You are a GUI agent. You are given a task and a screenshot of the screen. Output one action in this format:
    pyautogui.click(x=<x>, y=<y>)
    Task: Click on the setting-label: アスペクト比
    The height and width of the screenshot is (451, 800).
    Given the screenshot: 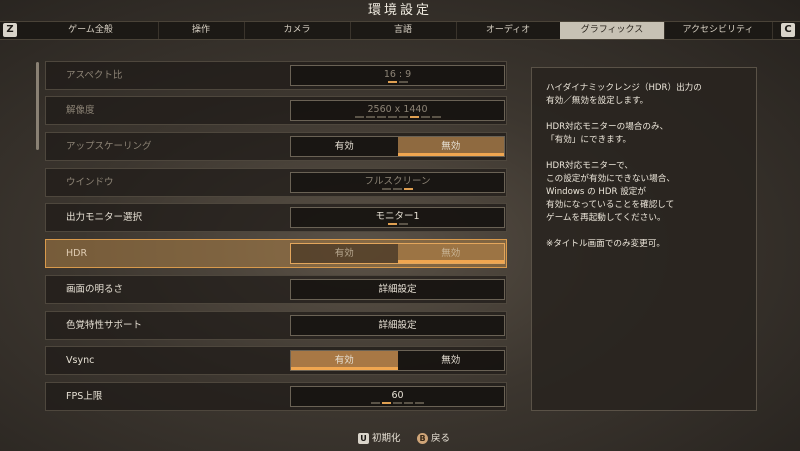 What is the action you would take?
    pyautogui.click(x=94, y=75)
    